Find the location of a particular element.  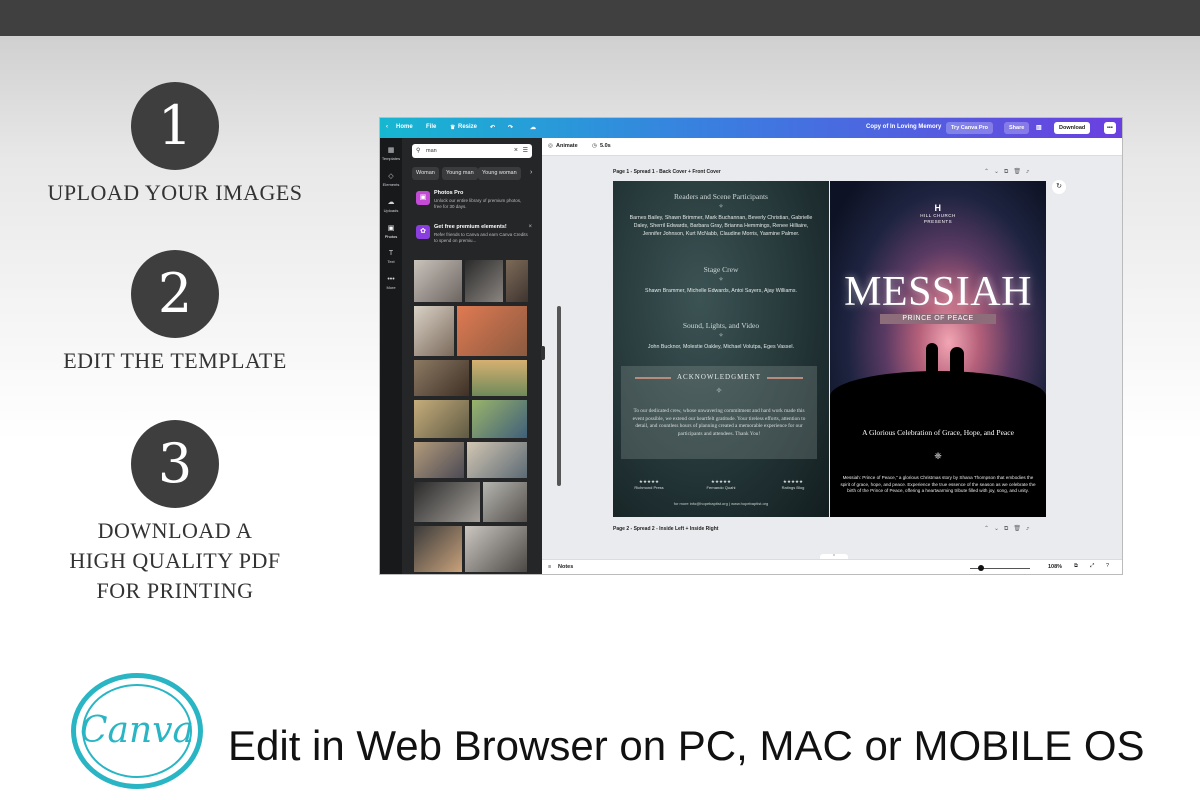

photo-search-input: ⚲ man × ☰ is located at coordinates (472, 151).